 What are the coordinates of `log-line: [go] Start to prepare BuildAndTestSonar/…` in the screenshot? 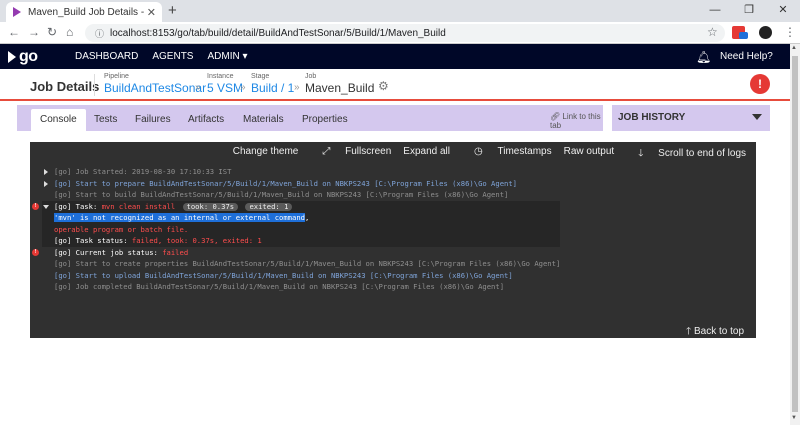 It's located at (301, 184).